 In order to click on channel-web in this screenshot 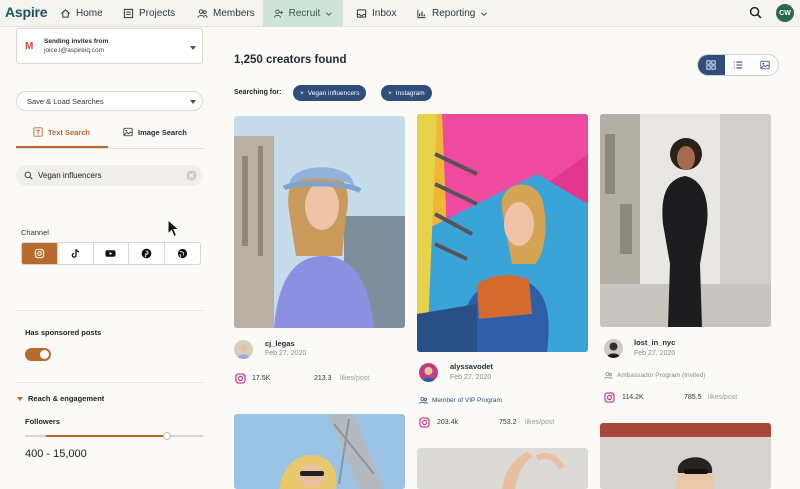, I will do `click(182, 253)`.